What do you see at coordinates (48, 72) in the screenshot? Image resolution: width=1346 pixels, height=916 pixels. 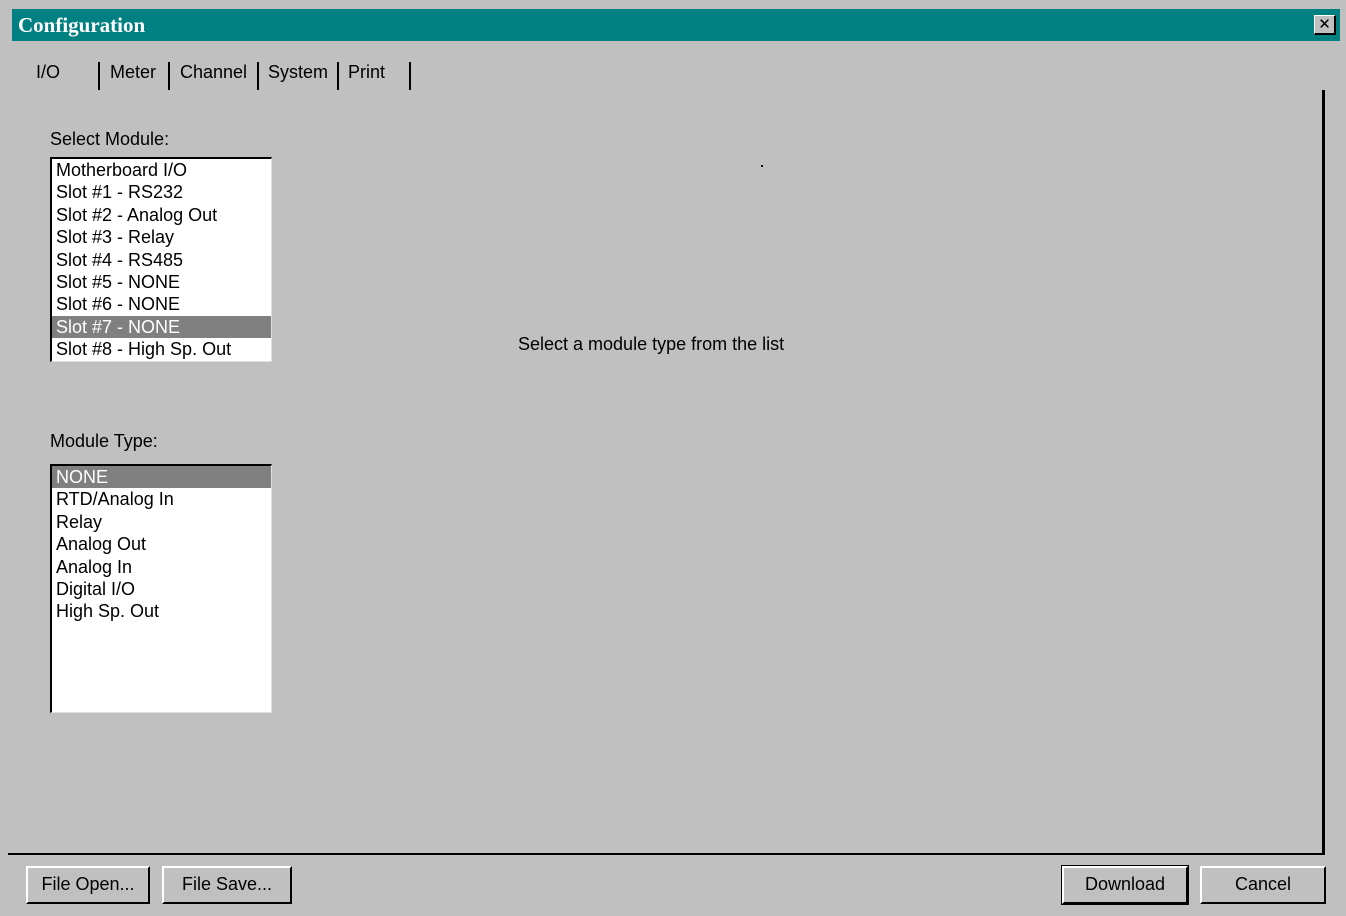 I see `tab-io: I/O` at bounding box center [48, 72].